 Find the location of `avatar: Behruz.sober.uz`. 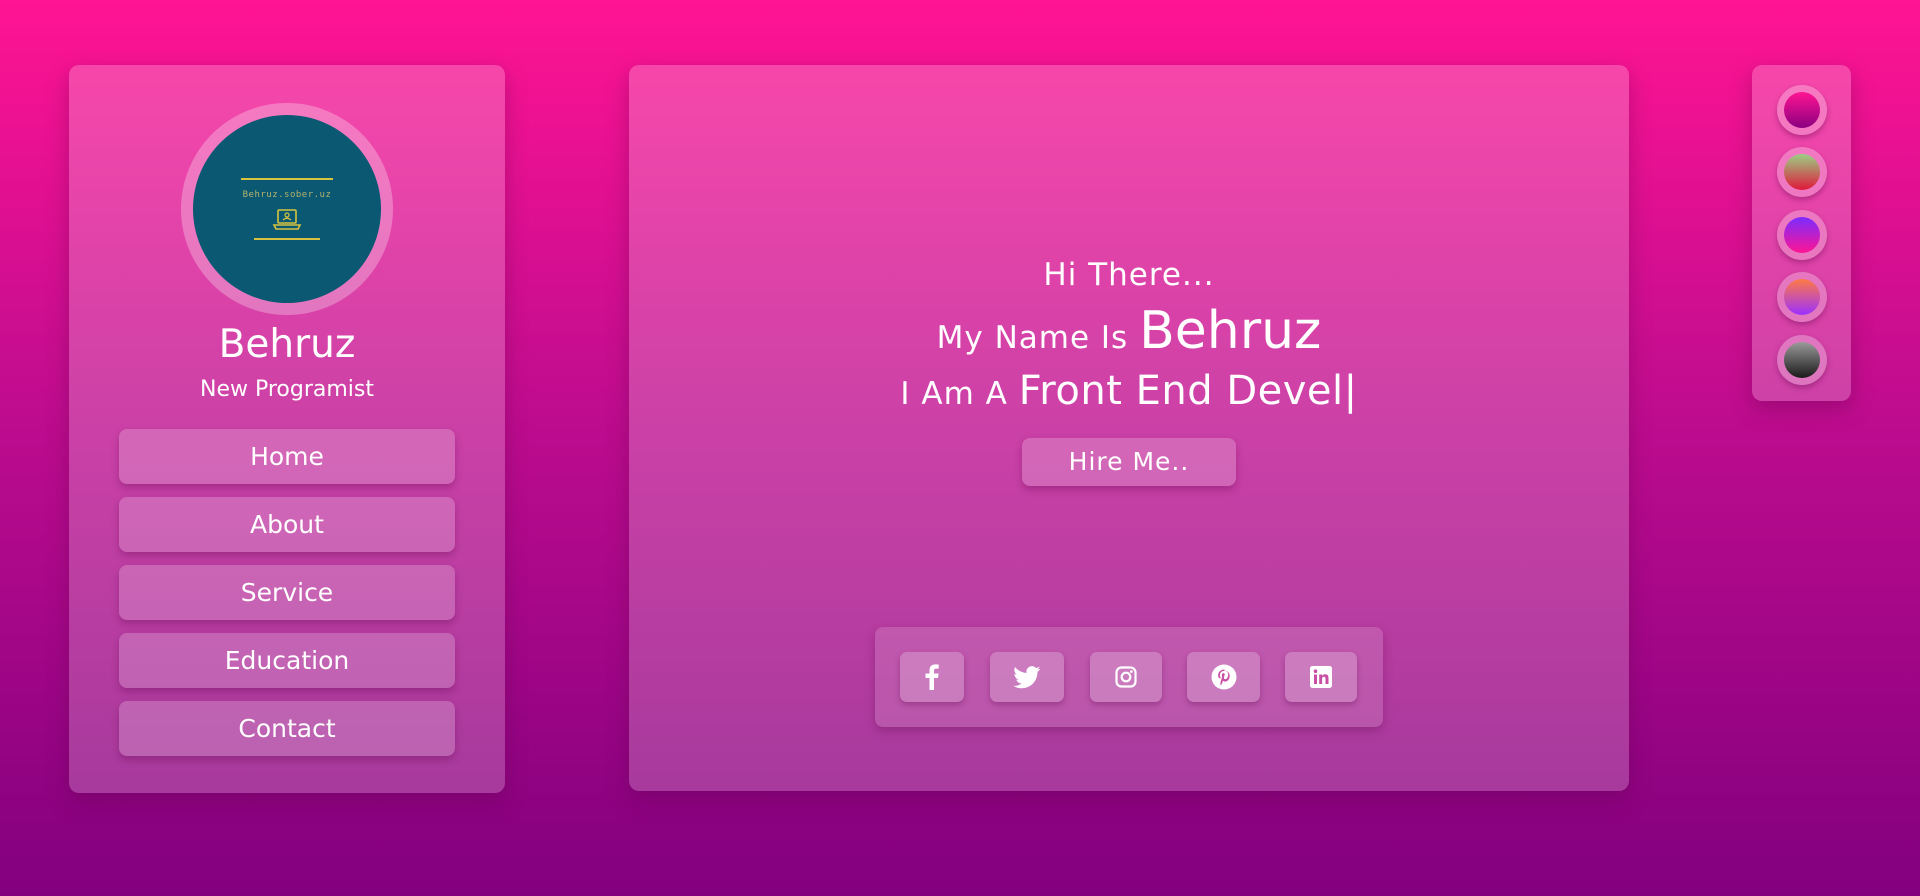

avatar: Behruz.sober.uz is located at coordinates (287, 209).